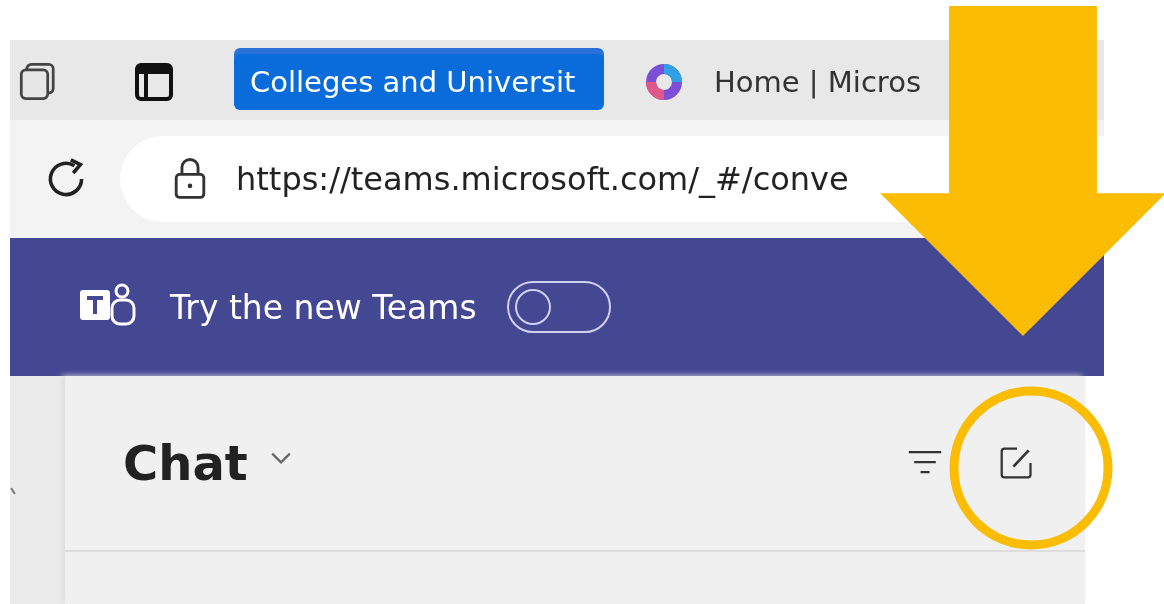  What do you see at coordinates (1017, 463) in the screenshot?
I see `compose-icon` at bounding box center [1017, 463].